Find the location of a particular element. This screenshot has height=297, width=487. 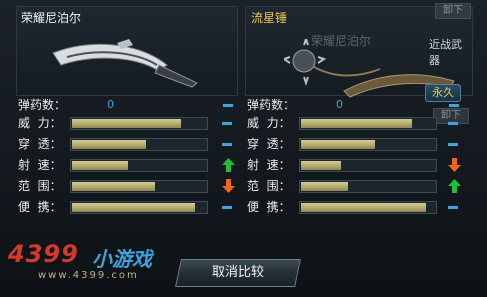

left-weapon-name: 荣耀尼泊尔 is located at coordinates (51, 18).